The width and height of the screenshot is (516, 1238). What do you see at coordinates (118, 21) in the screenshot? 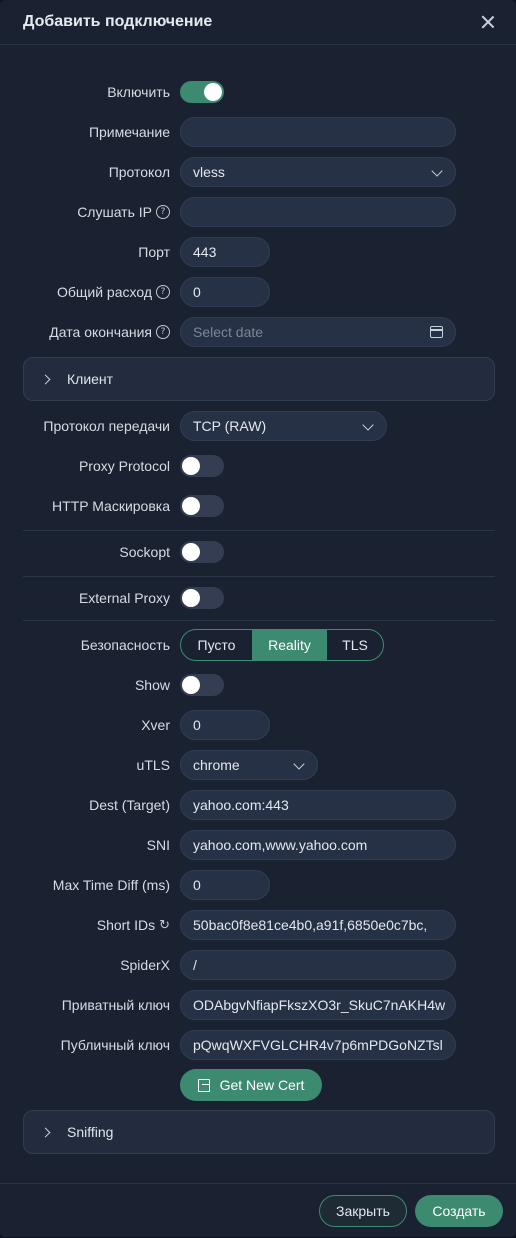
I see `dialog-title: Добавить подключение` at bounding box center [118, 21].